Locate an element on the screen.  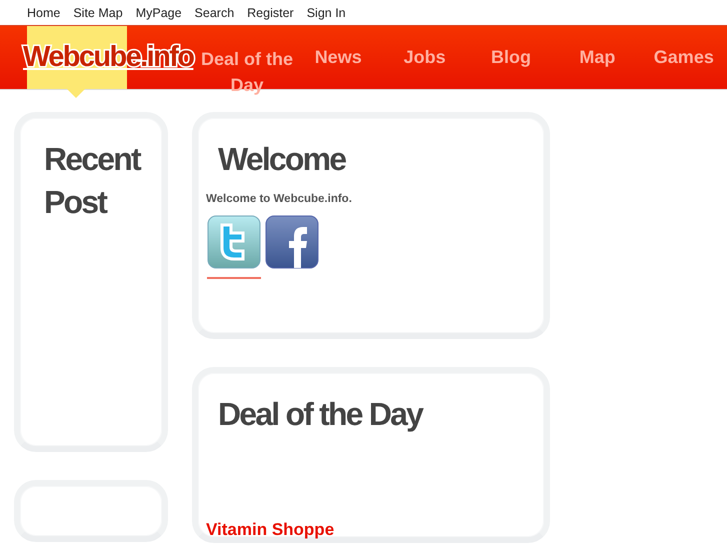
top-link: Site Map is located at coordinates (98, 13).